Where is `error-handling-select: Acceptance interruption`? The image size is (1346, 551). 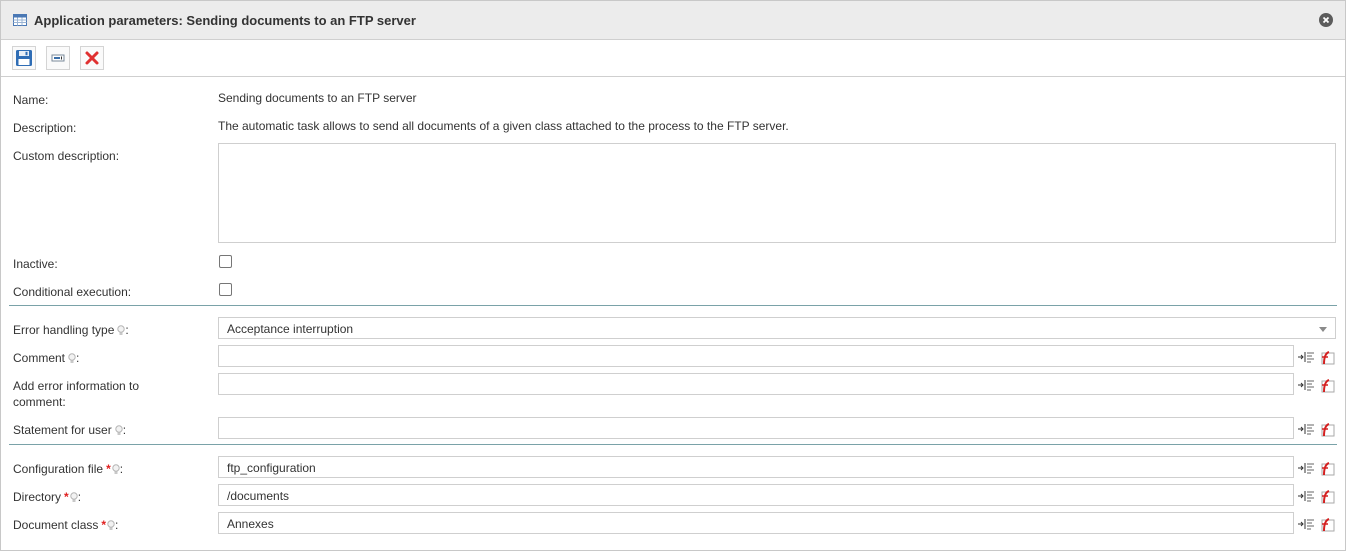
error-handling-select: Acceptance interruption is located at coordinates (777, 328).